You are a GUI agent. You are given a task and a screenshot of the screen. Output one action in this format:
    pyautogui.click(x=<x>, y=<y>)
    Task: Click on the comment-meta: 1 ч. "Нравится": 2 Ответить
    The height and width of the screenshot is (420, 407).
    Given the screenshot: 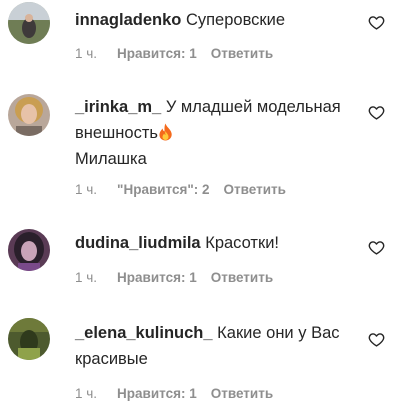 What is the action you would take?
    pyautogui.click(x=180, y=189)
    